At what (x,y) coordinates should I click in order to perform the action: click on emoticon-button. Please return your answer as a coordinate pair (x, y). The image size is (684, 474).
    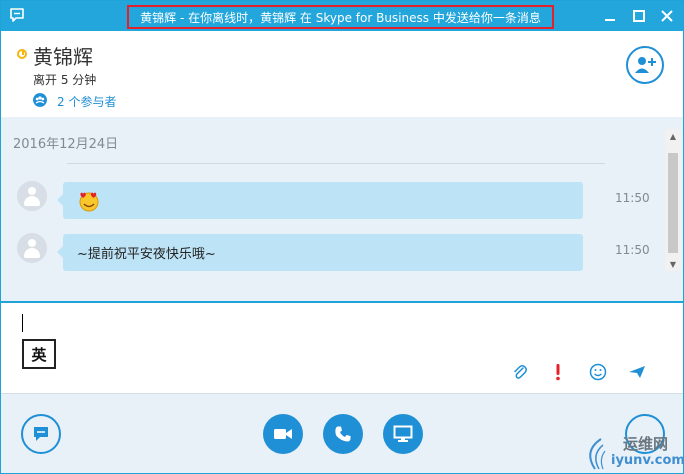
    Looking at the image, I should click on (598, 372).